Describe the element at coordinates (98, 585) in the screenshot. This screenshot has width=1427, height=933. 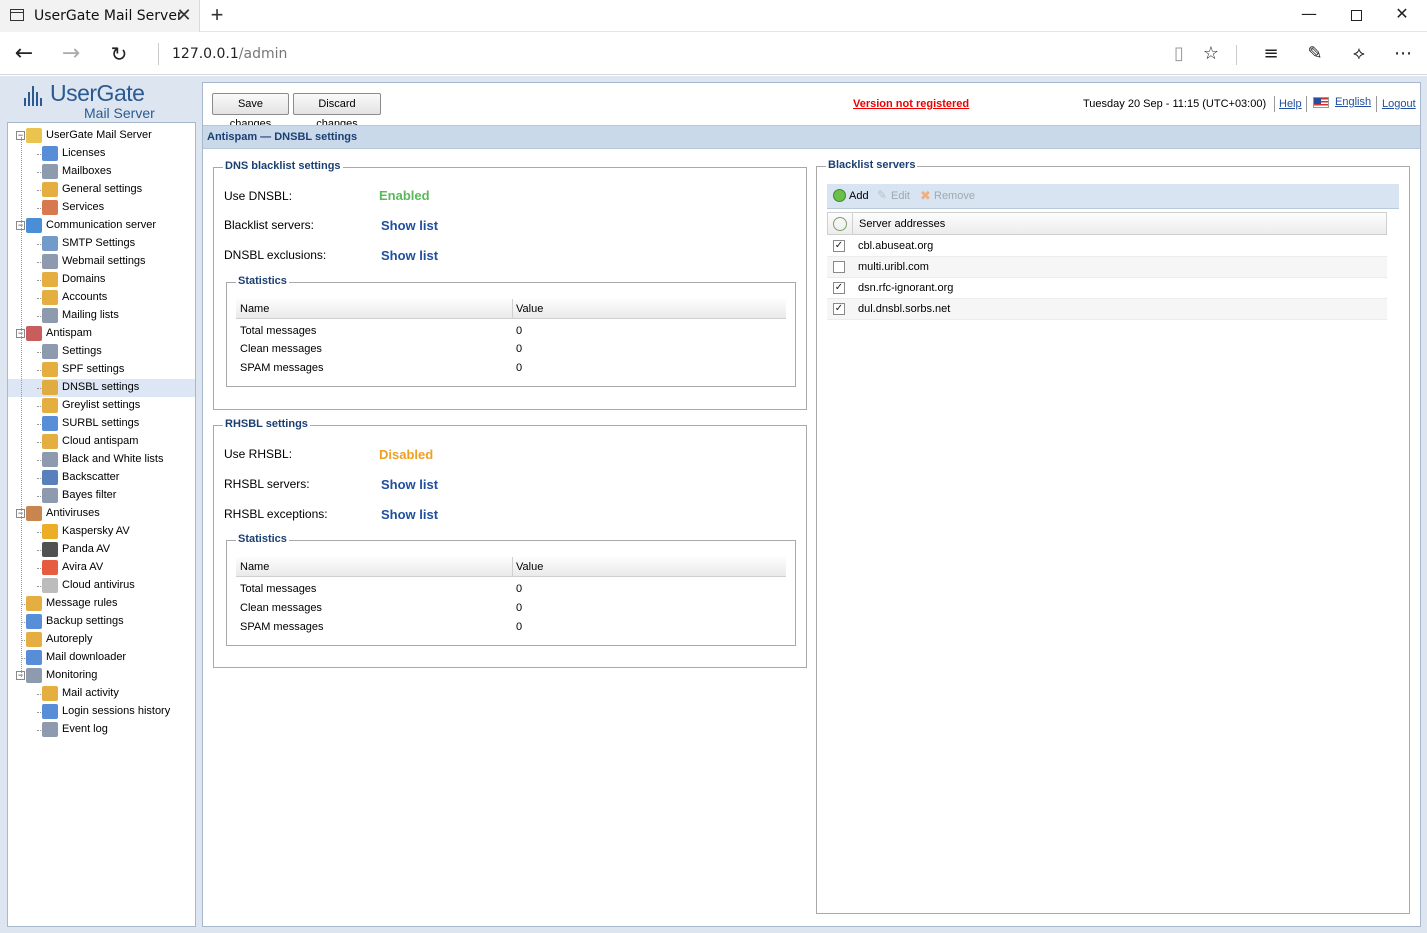
I see `sidebar-item-label: Cloud antivirus` at that location.